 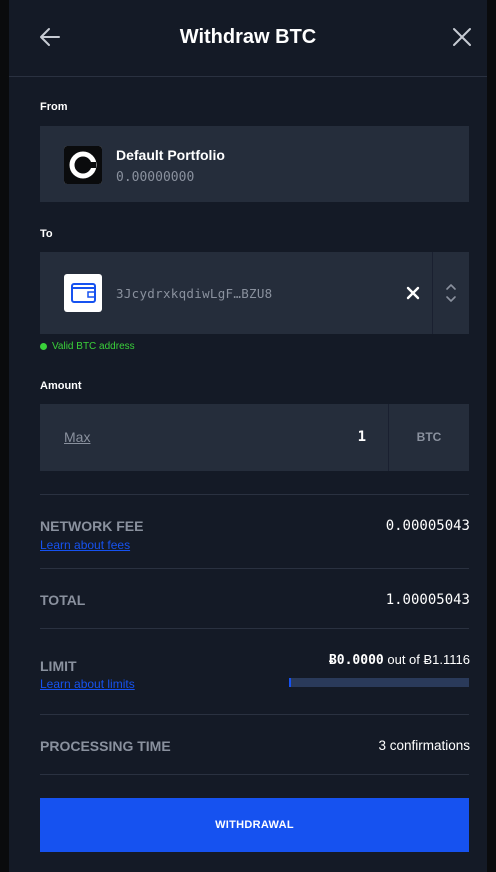 What do you see at coordinates (427, 600) in the screenshot?
I see `total-value: 1.00005043` at bounding box center [427, 600].